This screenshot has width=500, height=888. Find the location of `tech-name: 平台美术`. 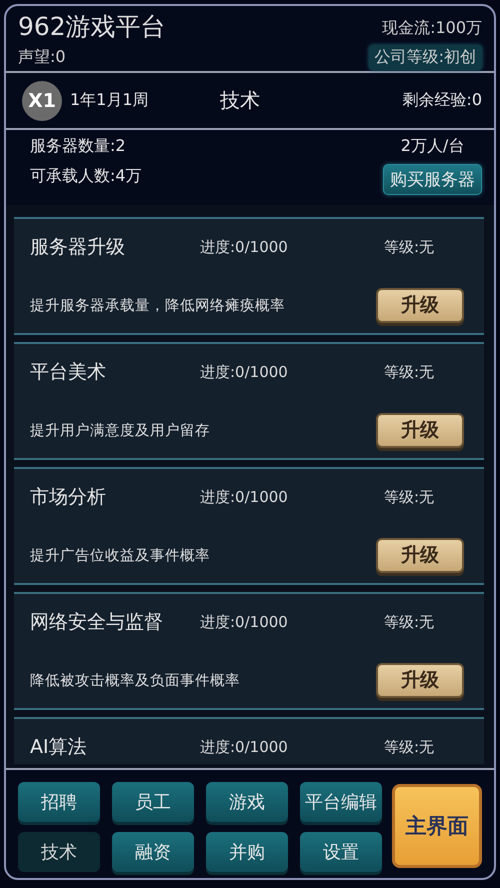

tech-name: 平台美术 is located at coordinates (68, 372).